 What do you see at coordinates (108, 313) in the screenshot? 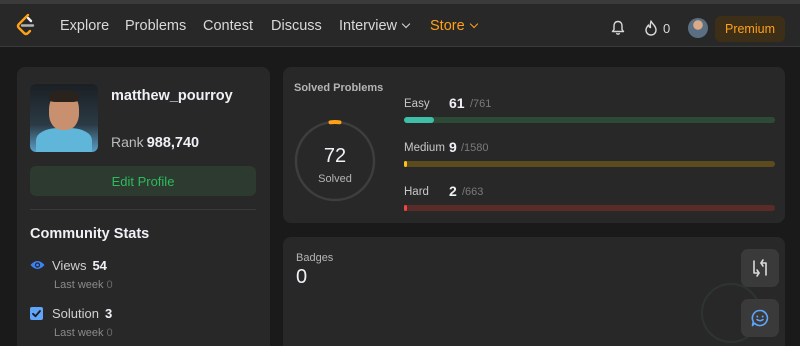
I see `stat-solution-value: 3` at bounding box center [108, 313].